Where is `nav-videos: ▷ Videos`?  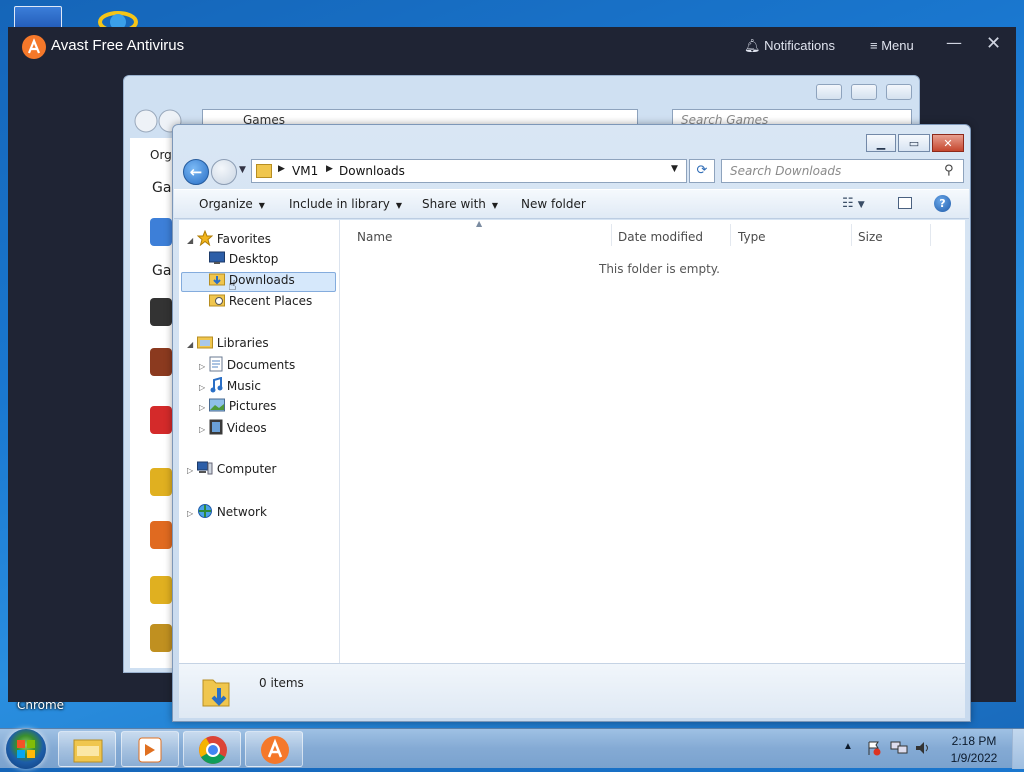 nav-videos: ▷ Videos is located at coordinates (233, 429).